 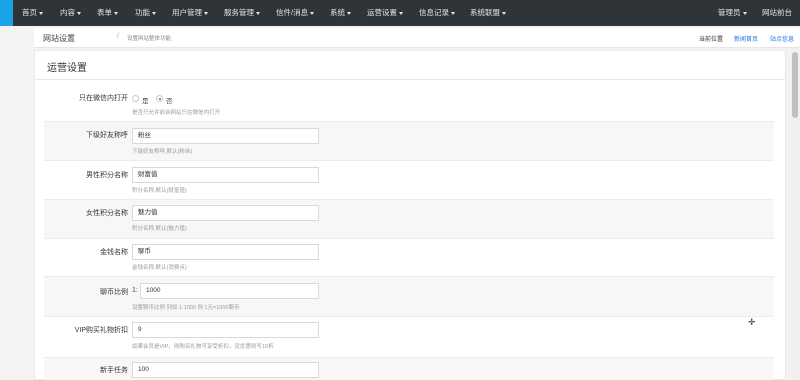 What do you see at coordinates (434, 12) in the screenshot?
I see `nav-item-label: 信息记录` at bounding box center [434, 12].